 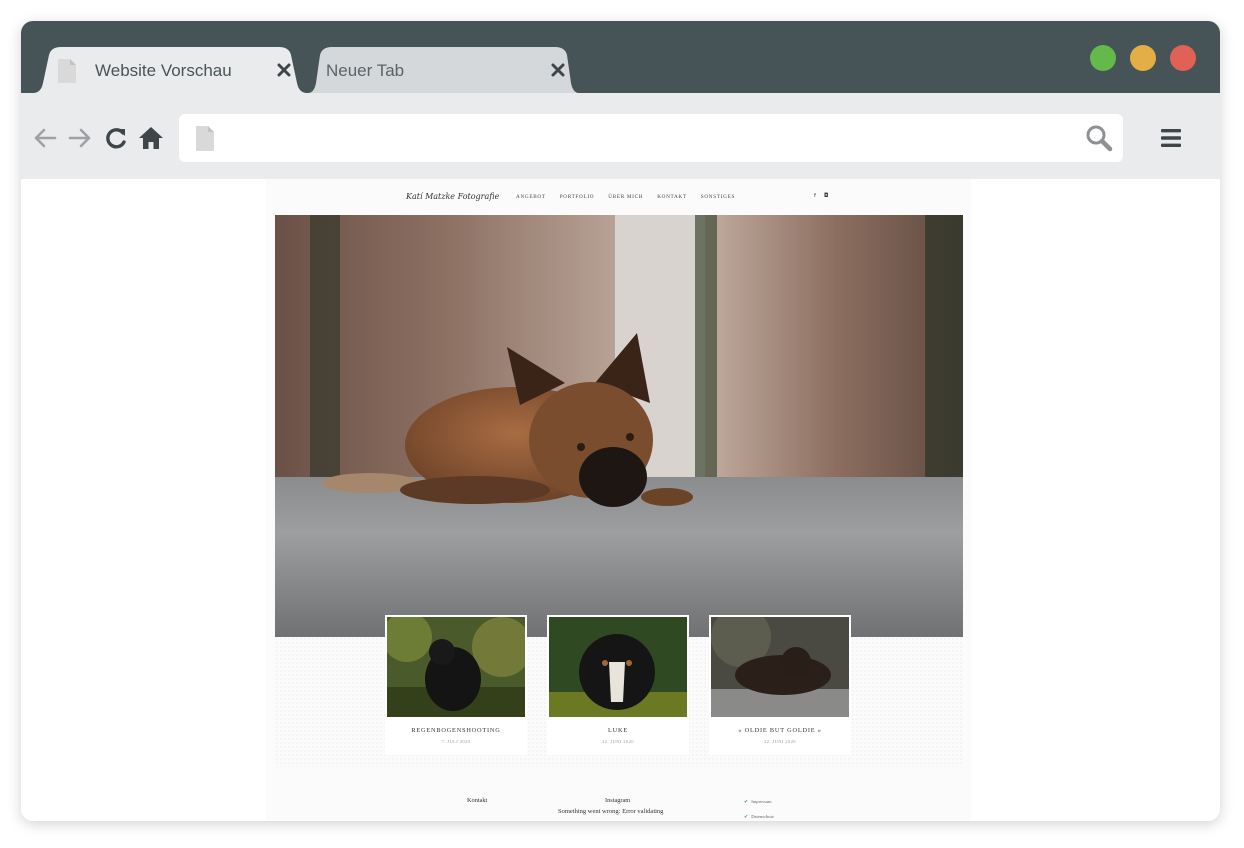 I want to click on red-light, so click(x=1183, y=58).